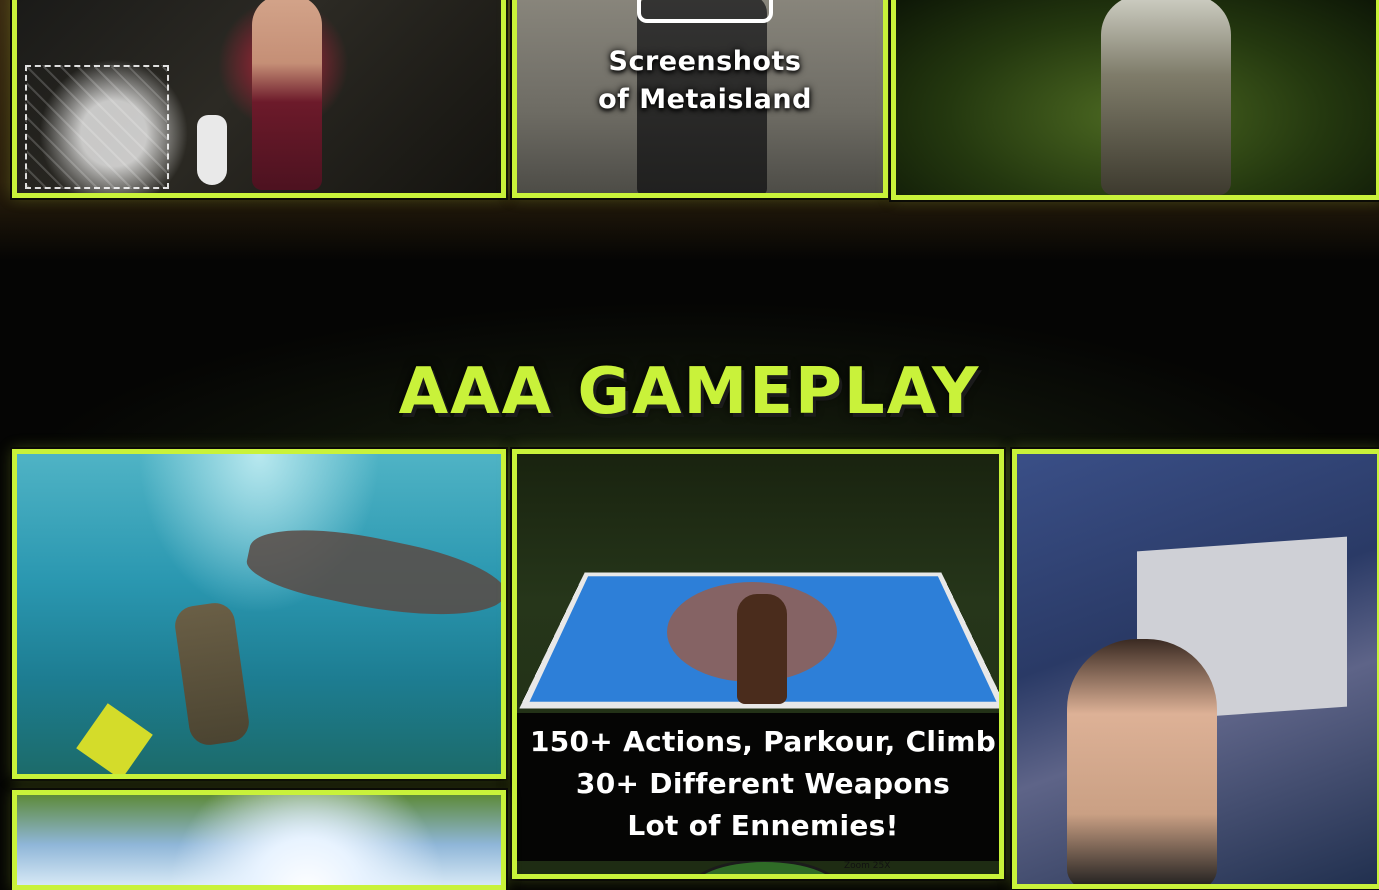 The image size is (1379, 890). What do you see at coordinates (287, 95) in the screenshot?
I see `character-figure` at bounding box center [287, 95].